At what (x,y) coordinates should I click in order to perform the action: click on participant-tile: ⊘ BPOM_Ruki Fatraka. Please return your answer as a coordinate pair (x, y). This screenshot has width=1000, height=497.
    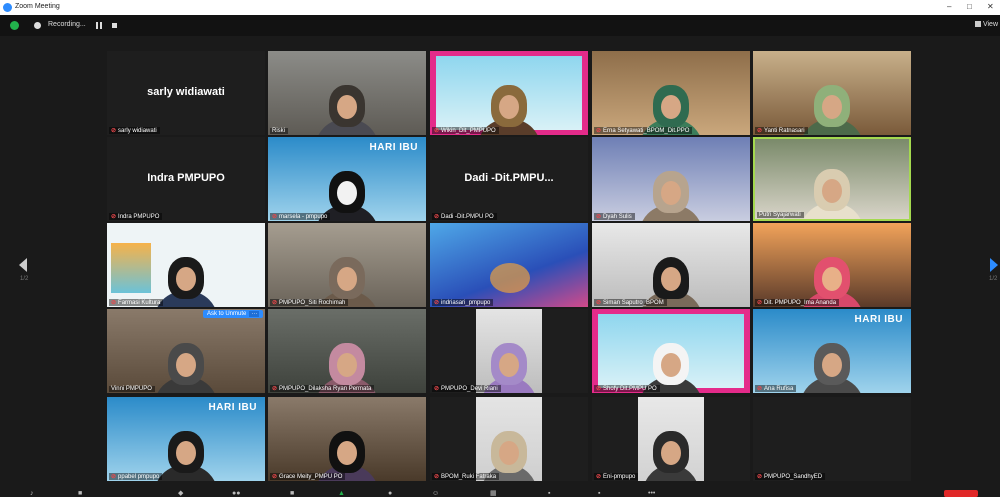
    Looking at the image, I should click on (509, 439).